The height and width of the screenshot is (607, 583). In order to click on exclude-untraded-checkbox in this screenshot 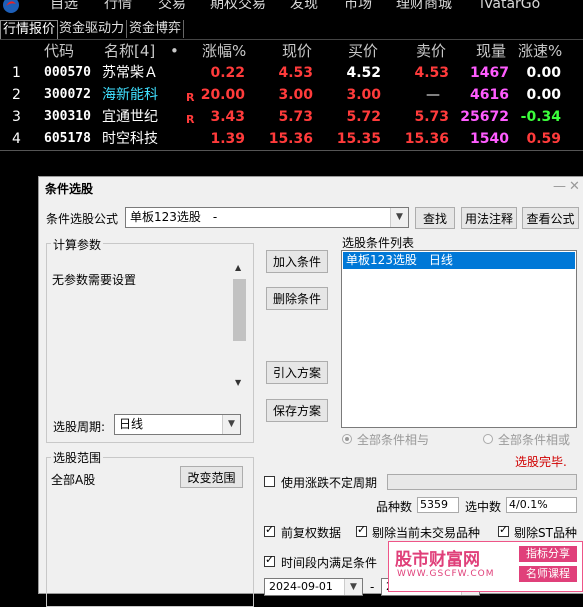, I will do `click(361, 530)`.